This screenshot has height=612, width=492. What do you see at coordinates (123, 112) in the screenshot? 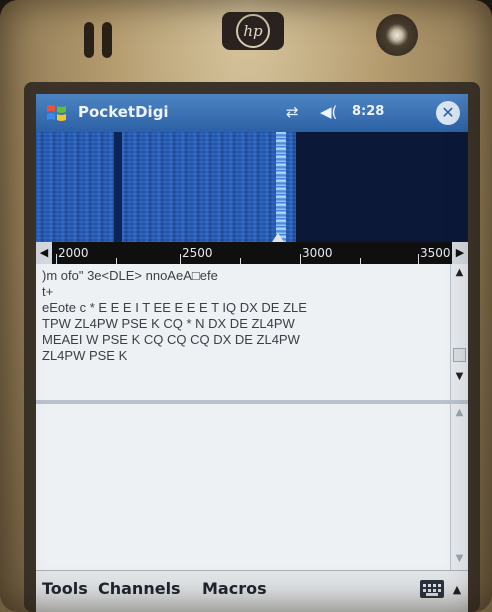
I see `app-title: PocketDigi` at bounding box center [123, 112].